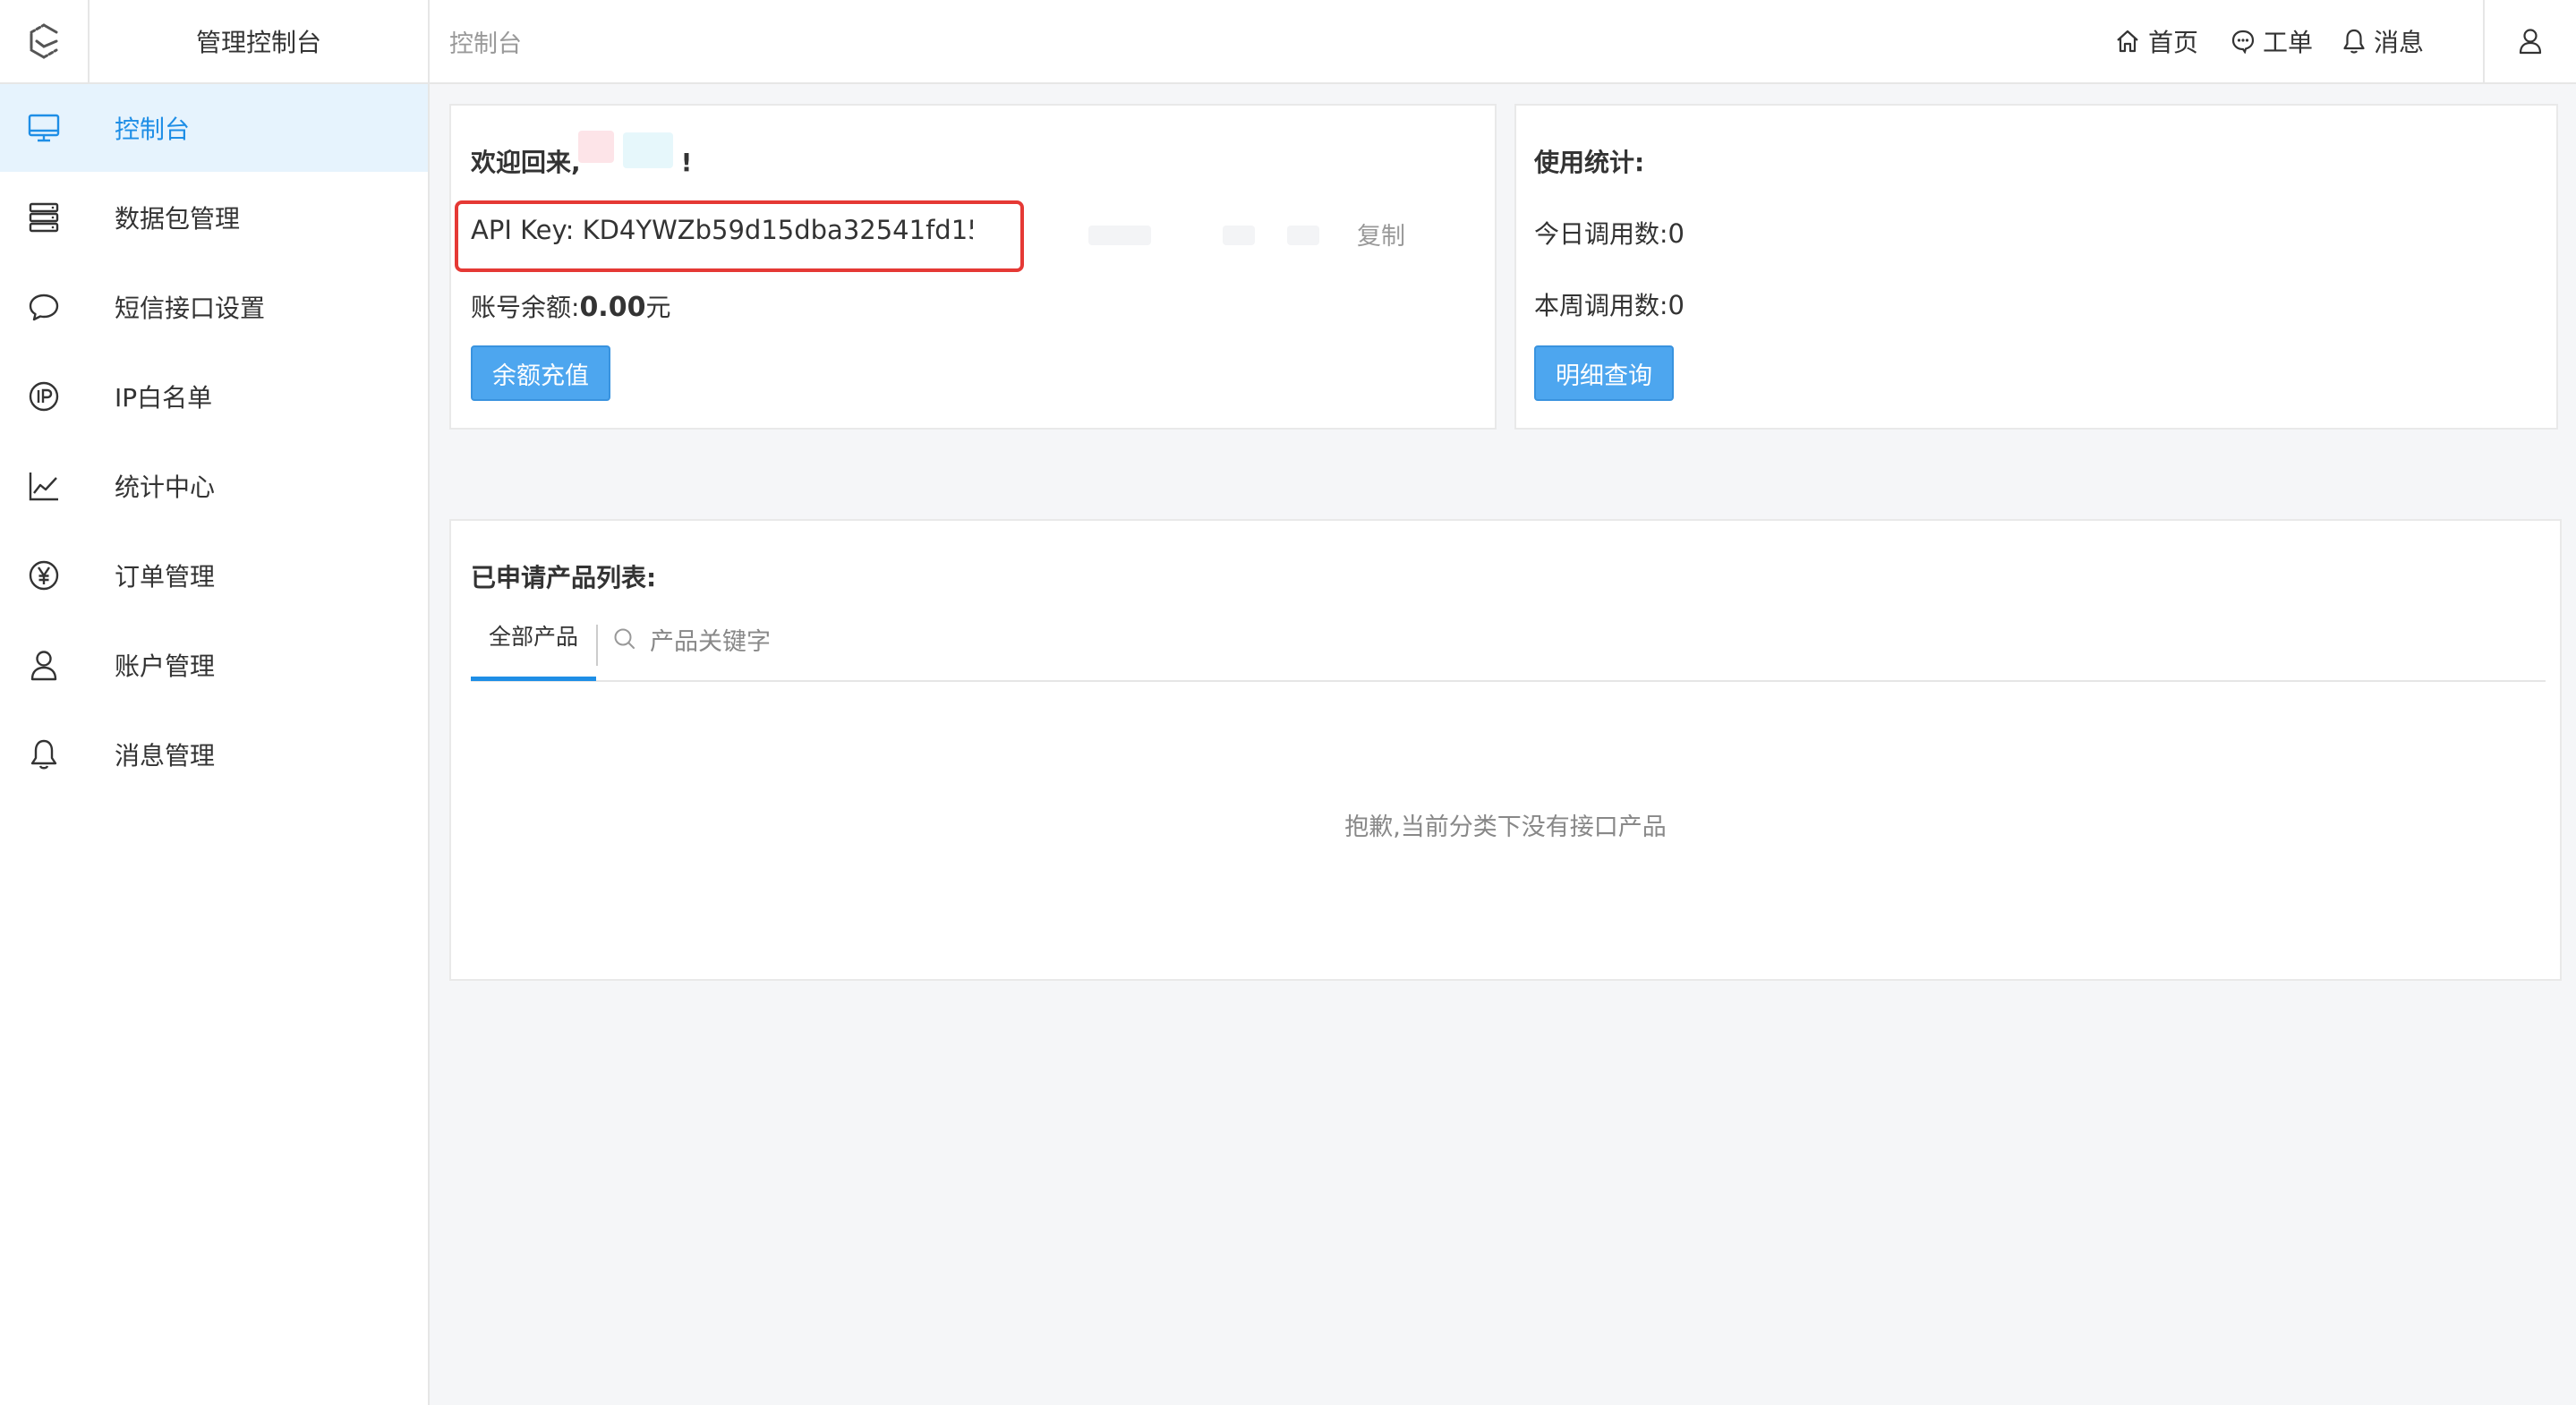 This screenshot has height=1405, width=2576. I want to click on breadcrumb: 控制台, so click(485, 44).